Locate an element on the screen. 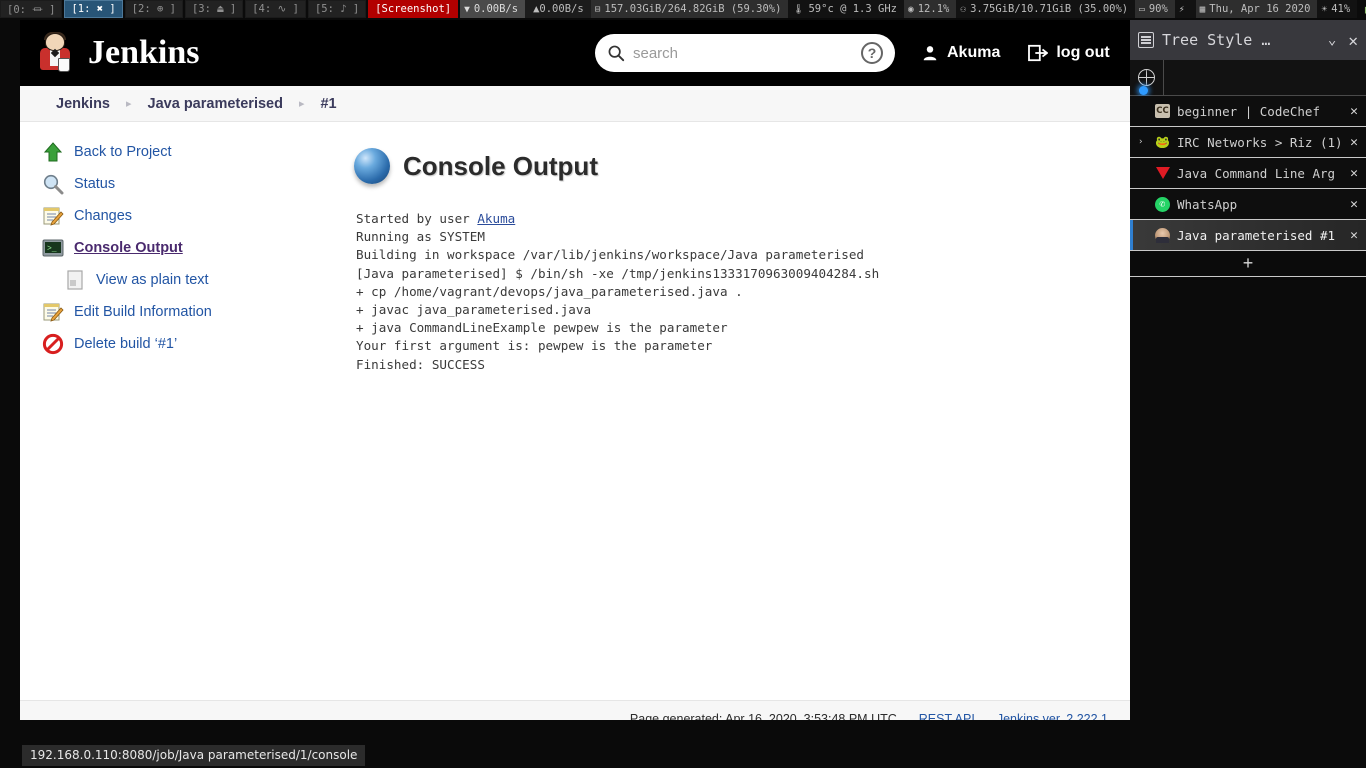 Image resolution: width=1366 pixels, height=768 pixels. breadcrumb-item-2: #1 is located at coordinates (328, 104).